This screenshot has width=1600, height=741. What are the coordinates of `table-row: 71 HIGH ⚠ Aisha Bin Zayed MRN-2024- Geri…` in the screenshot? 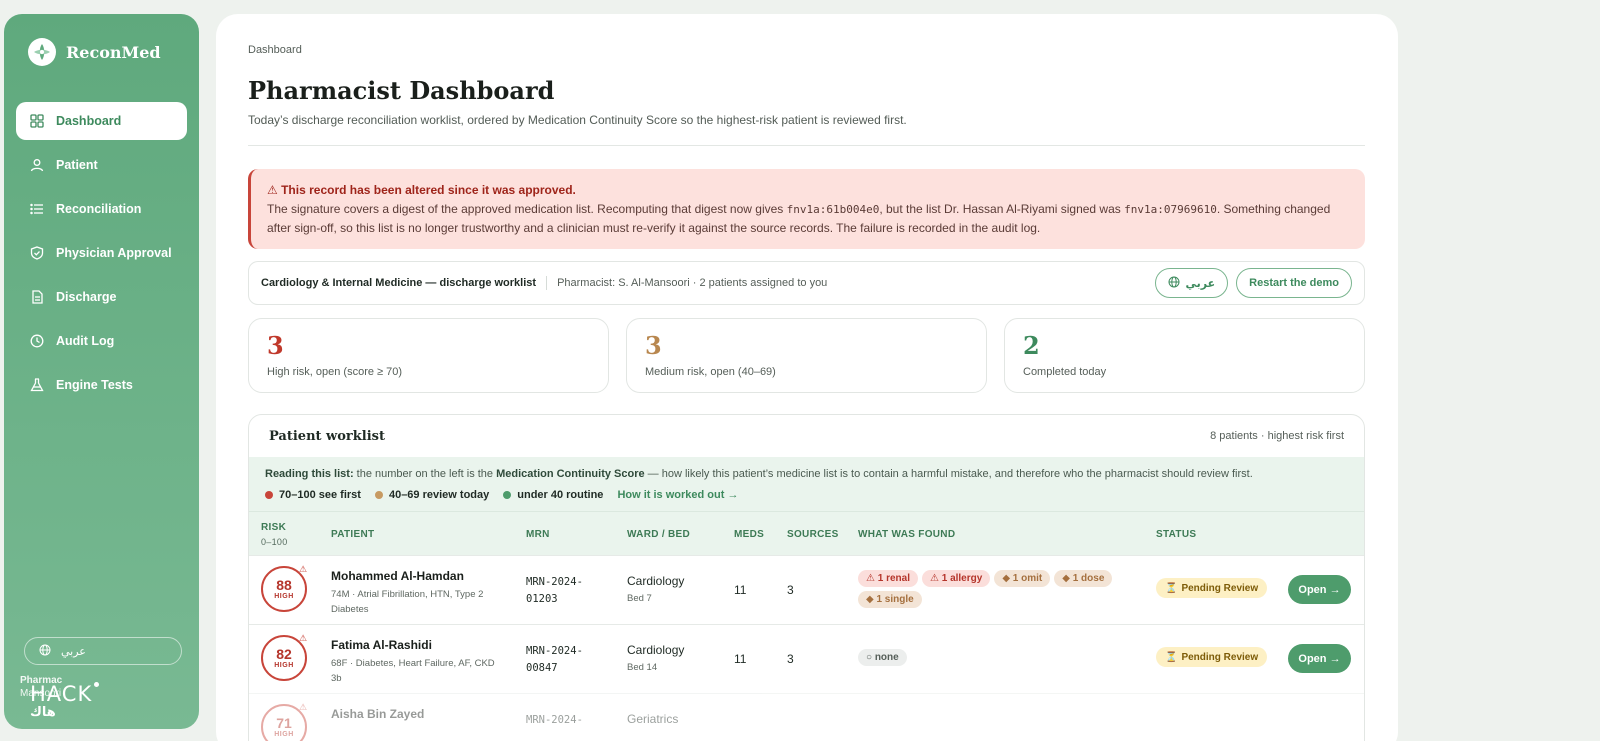 It's located at (806, 717).